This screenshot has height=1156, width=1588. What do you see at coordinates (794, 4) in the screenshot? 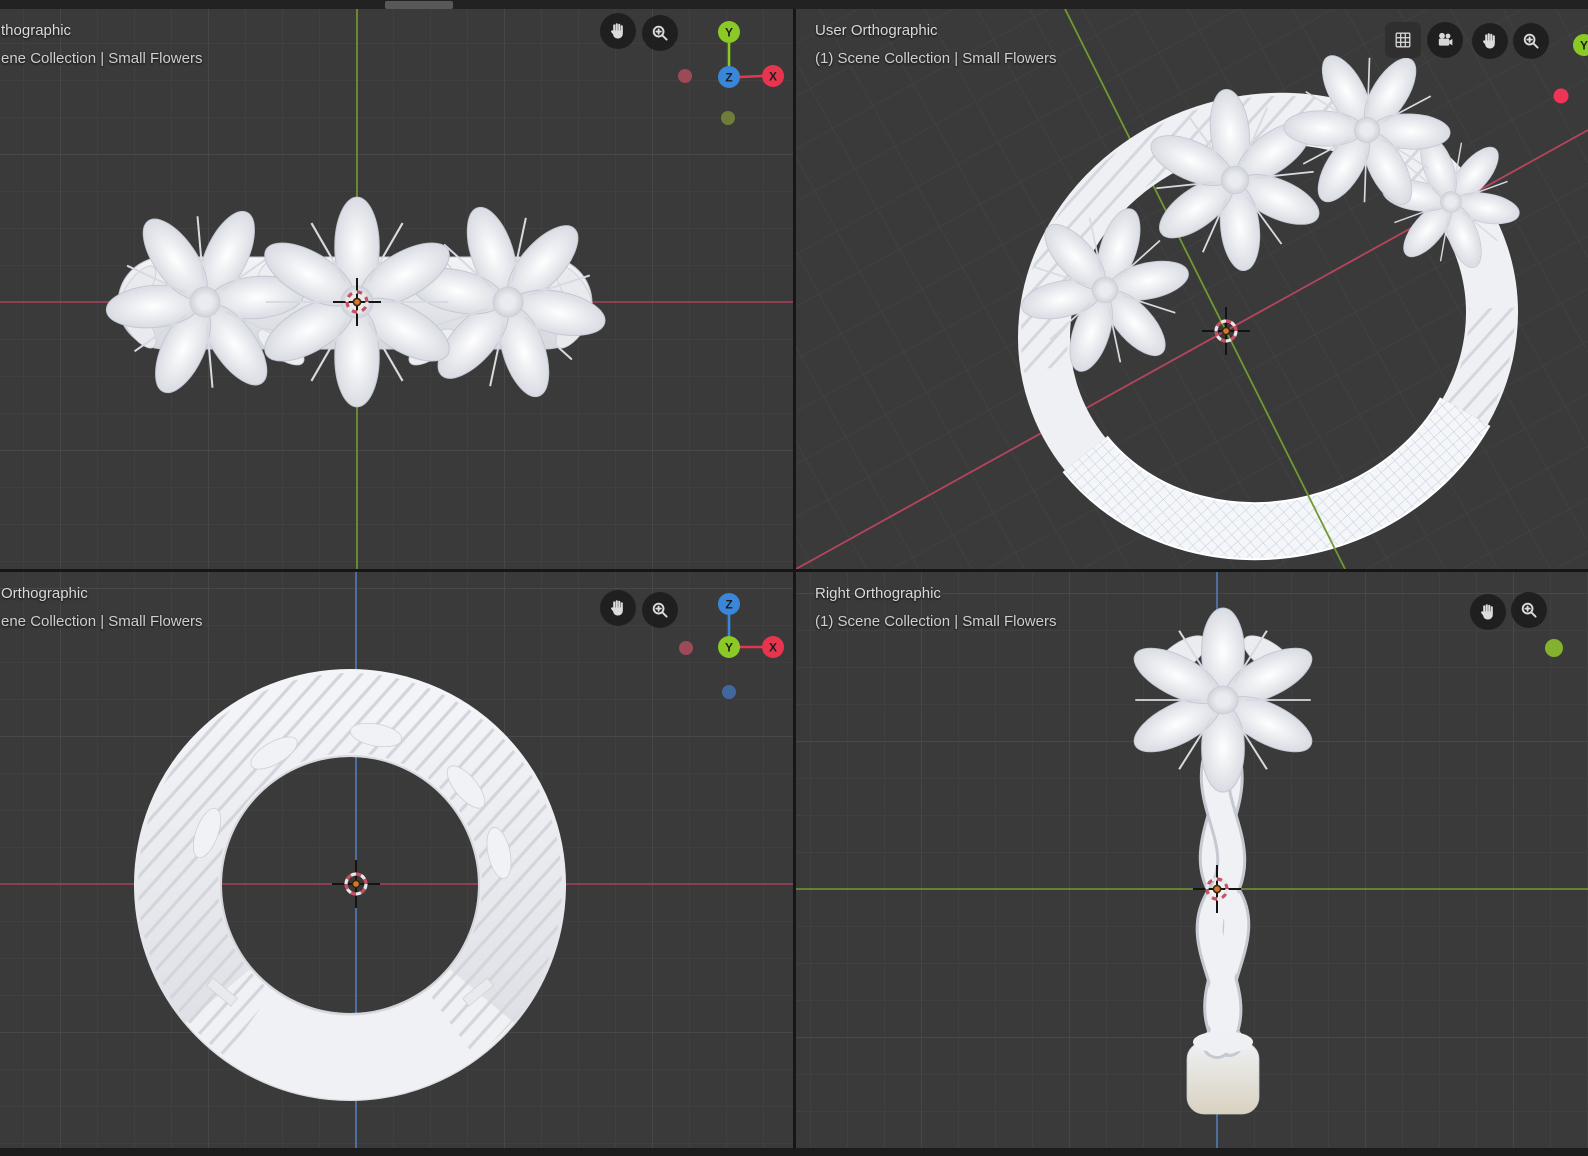
I see `top-bar` at bounding box center [794, 4].